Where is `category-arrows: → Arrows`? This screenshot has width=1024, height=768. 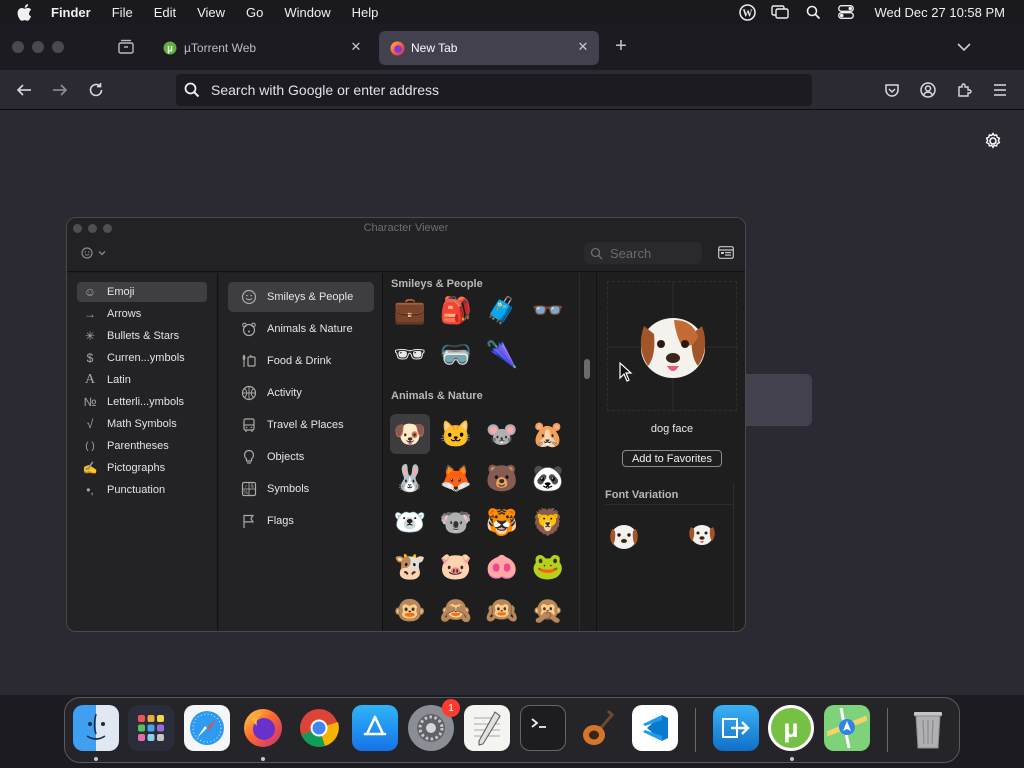 category-arrows: → Arrows is located at coordinates (142, 314).